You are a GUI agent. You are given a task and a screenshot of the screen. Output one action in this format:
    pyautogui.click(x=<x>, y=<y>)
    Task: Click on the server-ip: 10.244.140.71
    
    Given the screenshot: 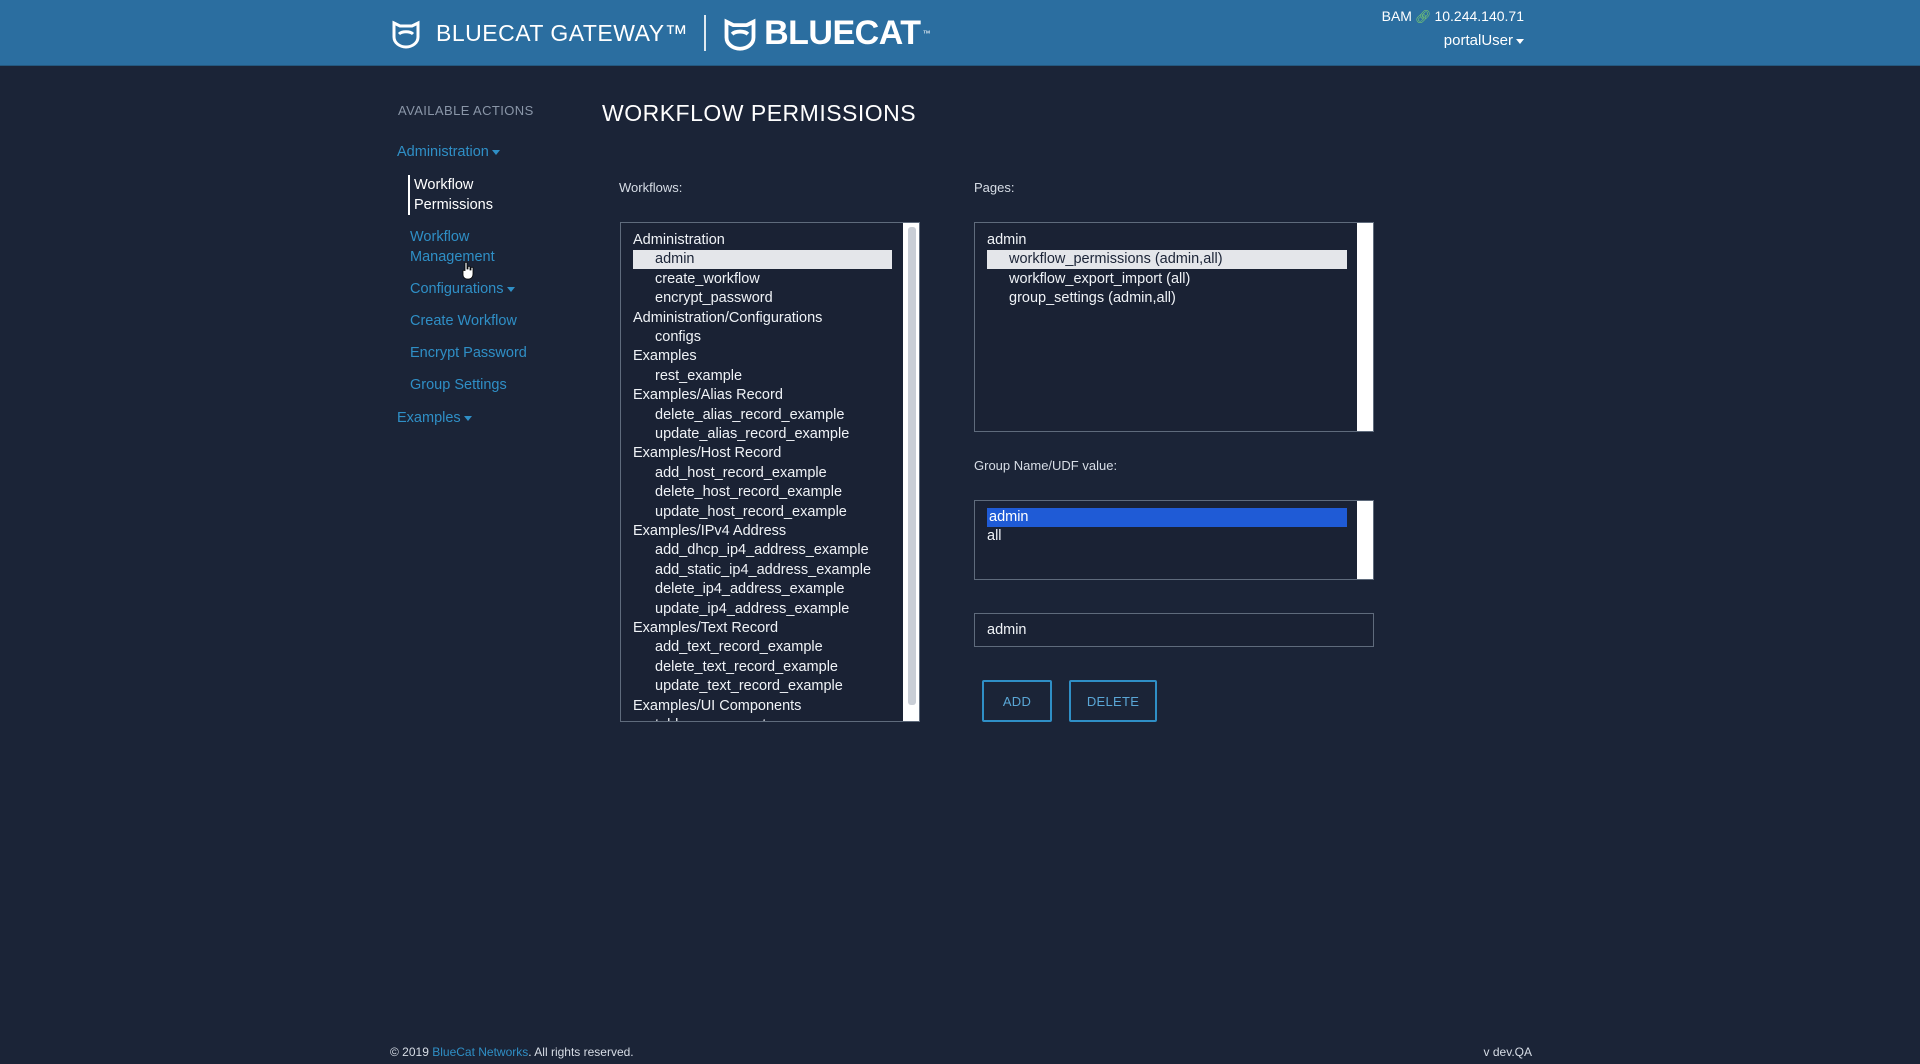 What is the action you would take?
    pyautogui.click(x=1479, y=16)
    